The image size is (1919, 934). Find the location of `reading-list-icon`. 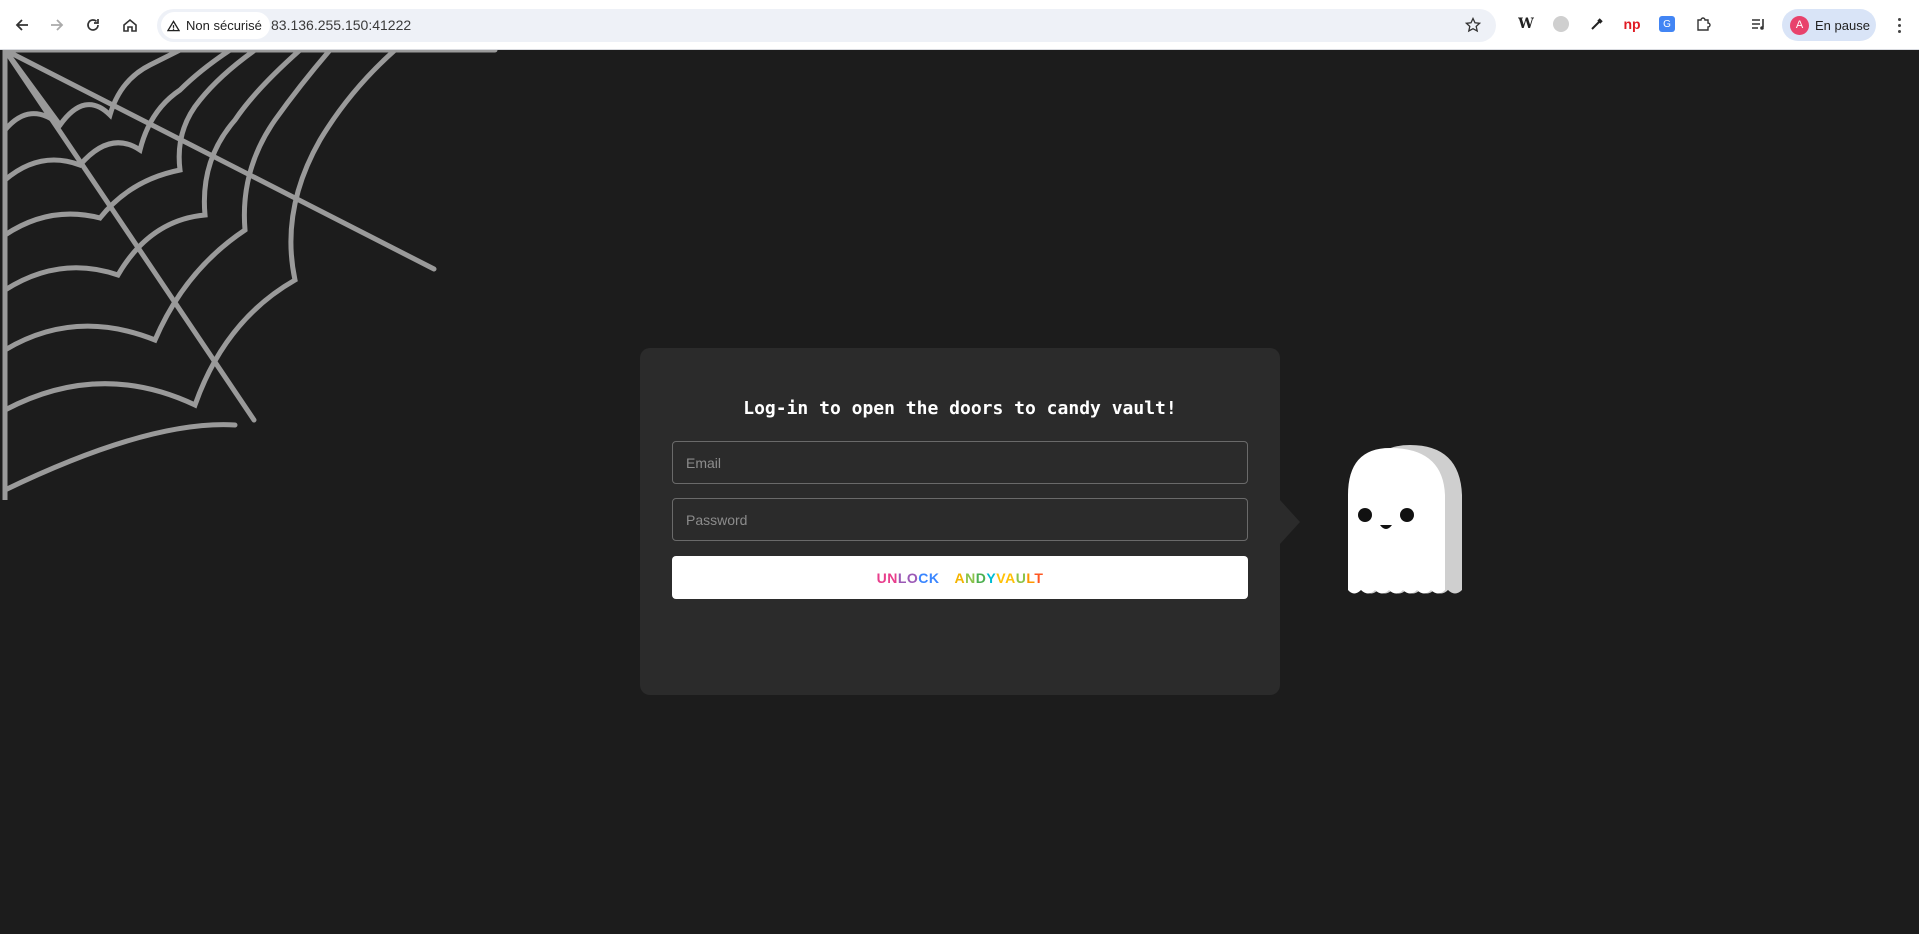

reading-list-icon is located at coordinates (1758, 24).